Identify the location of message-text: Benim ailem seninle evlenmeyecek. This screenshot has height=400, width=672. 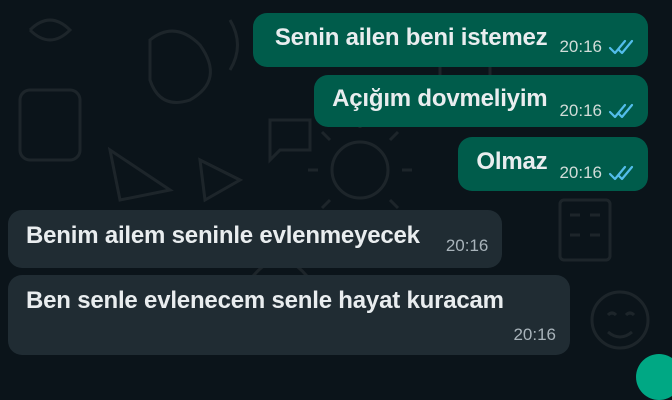
(223, 235).